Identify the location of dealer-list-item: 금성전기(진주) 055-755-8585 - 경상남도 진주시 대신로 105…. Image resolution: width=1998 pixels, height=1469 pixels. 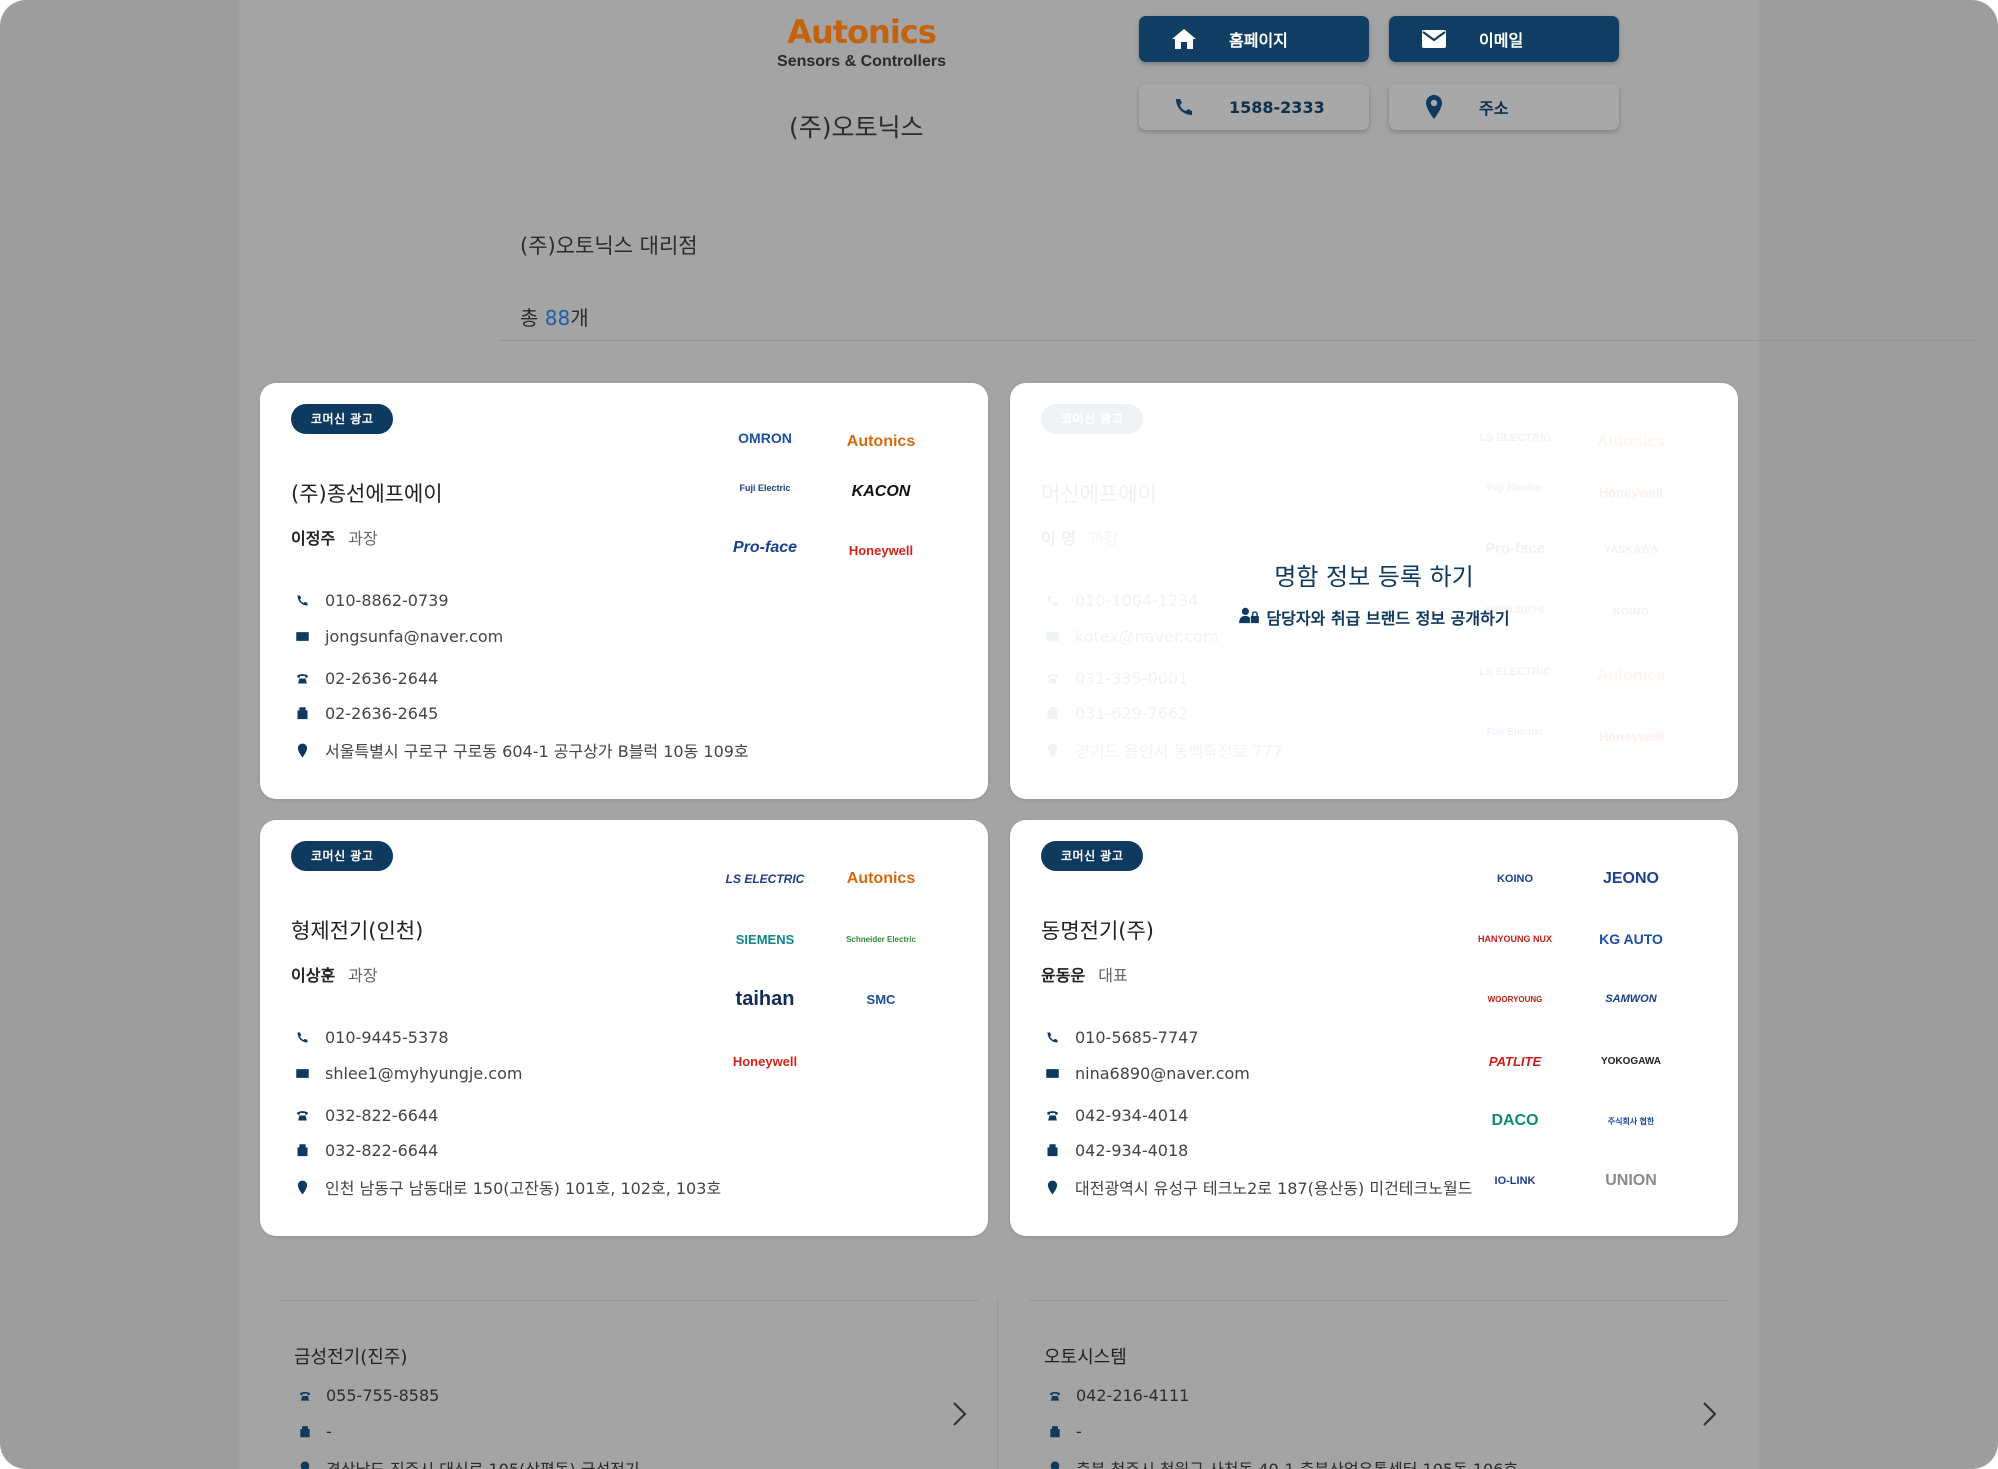
(644, 1384).